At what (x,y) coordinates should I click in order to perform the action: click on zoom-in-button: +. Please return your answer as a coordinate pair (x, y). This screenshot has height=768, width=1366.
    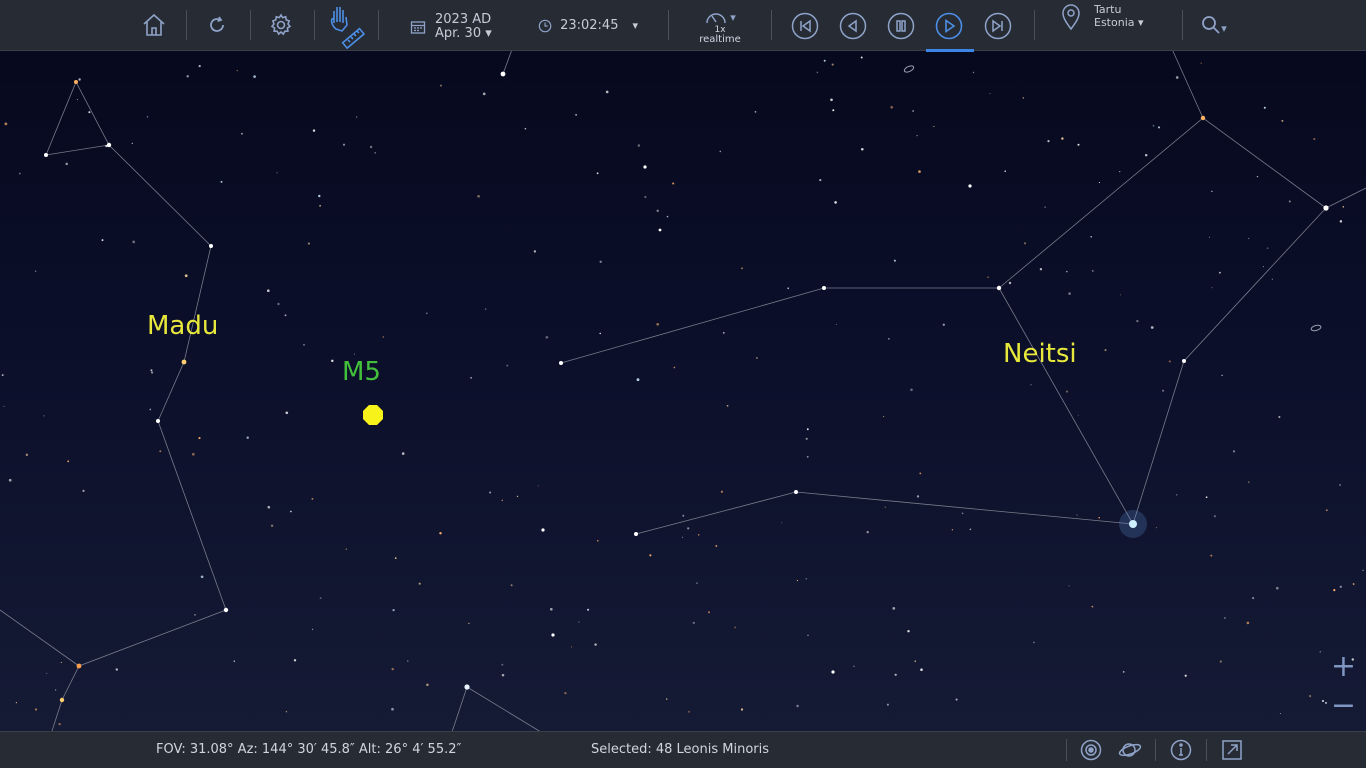
    Looking at the image, I should click on (1343, 667).